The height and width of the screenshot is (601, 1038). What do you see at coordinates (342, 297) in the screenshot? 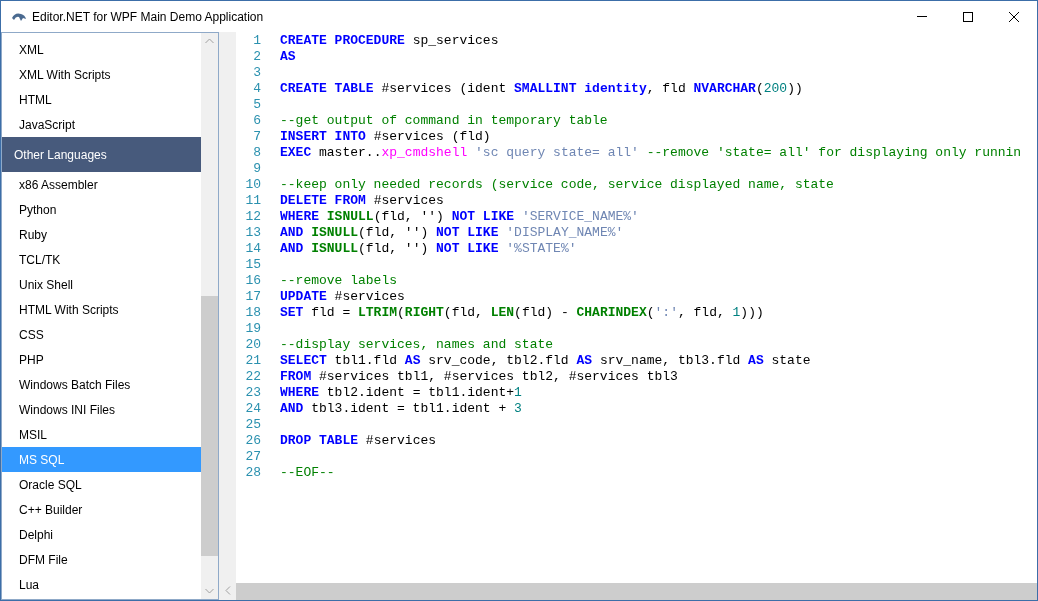
I see `code-line: UPDATE #services` at bounding box center [342, 297].